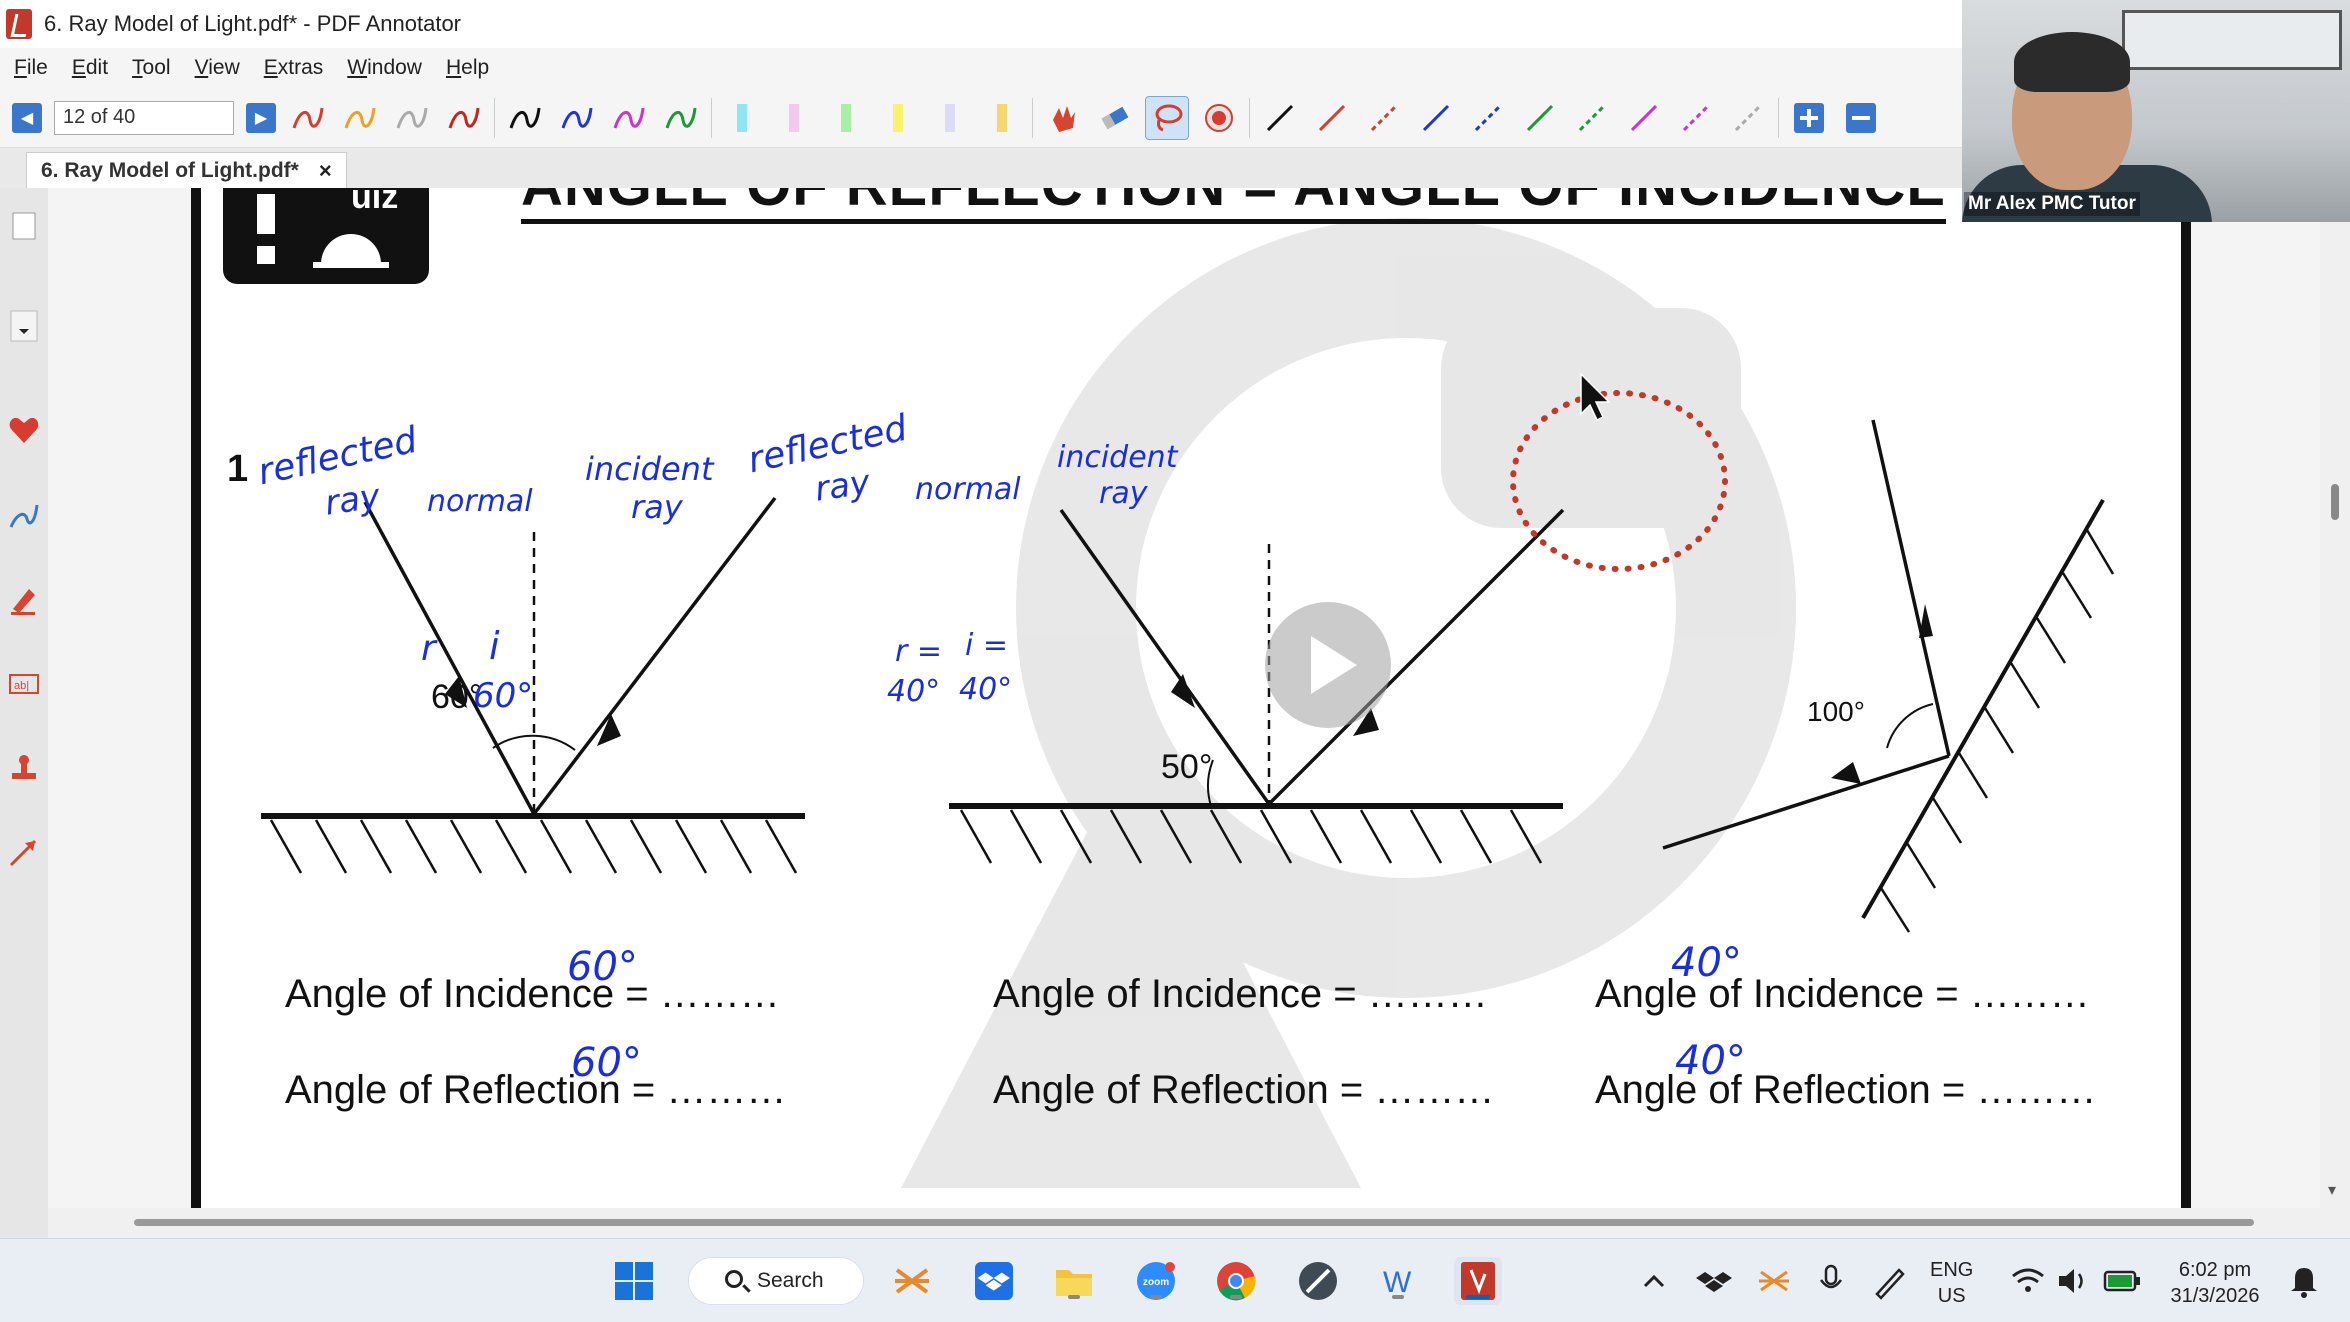  Describe the element at coordinates (1436, 118) in the screenshot. I see `line-blue-icon` at that location.